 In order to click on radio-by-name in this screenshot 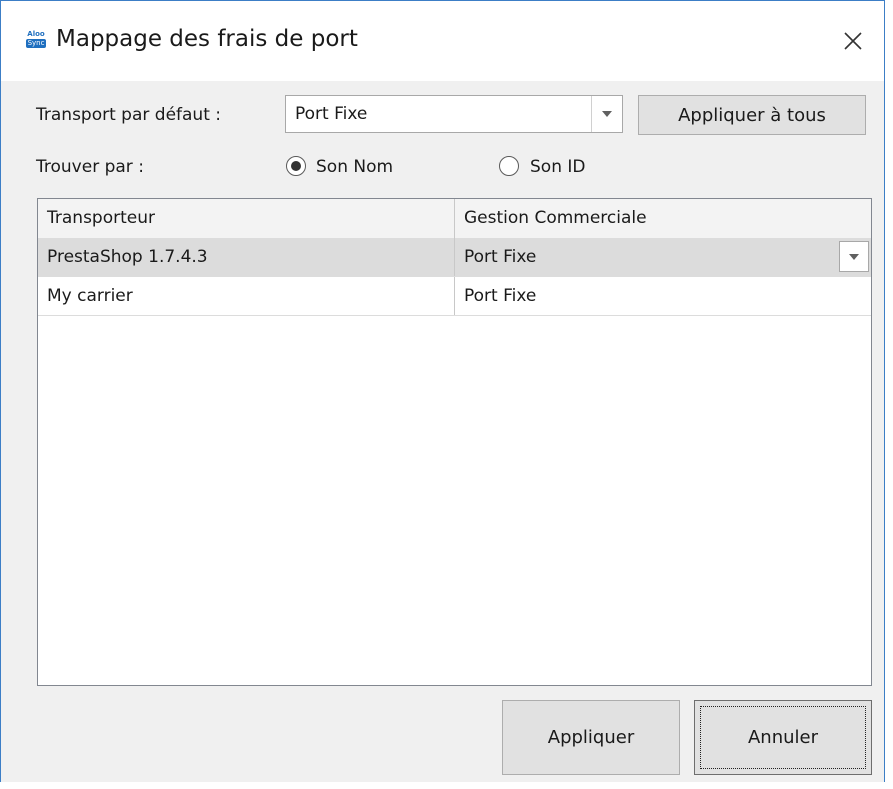, I will do `click(296, 166)`.